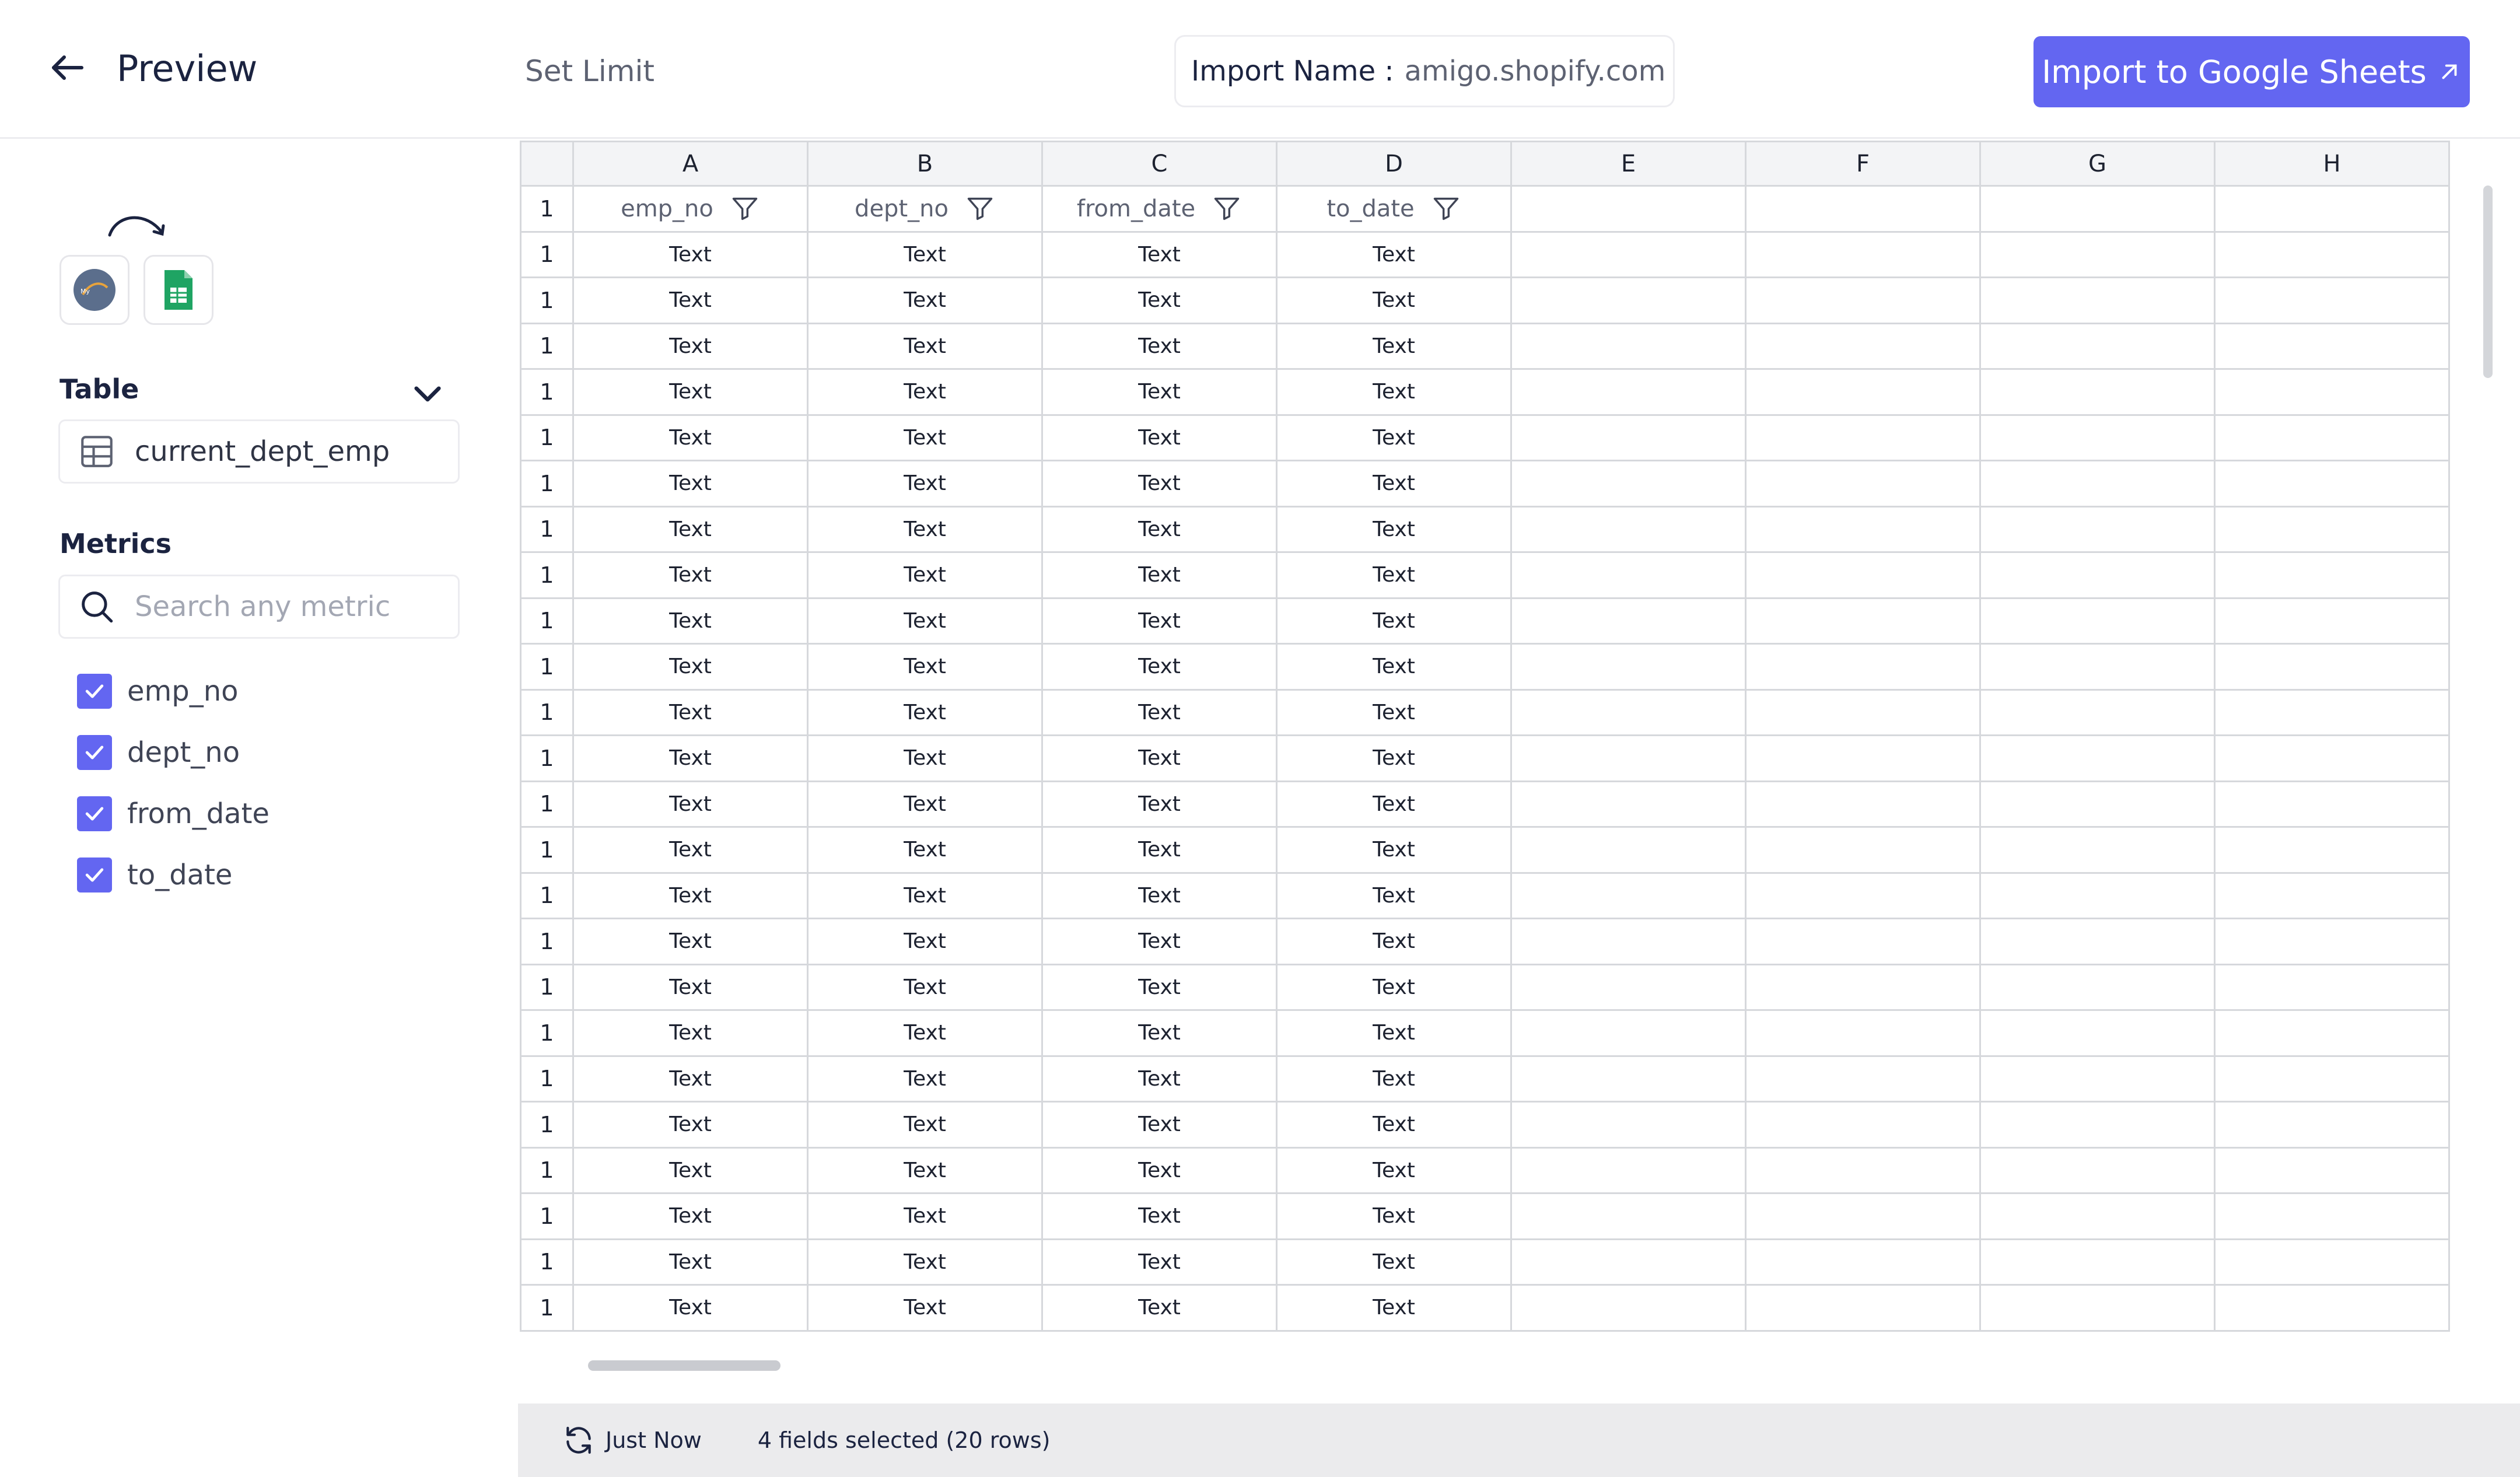  Describe the element at coordinates (2332, 164) in the screenshot. I see `column-header-h: H` at that location.